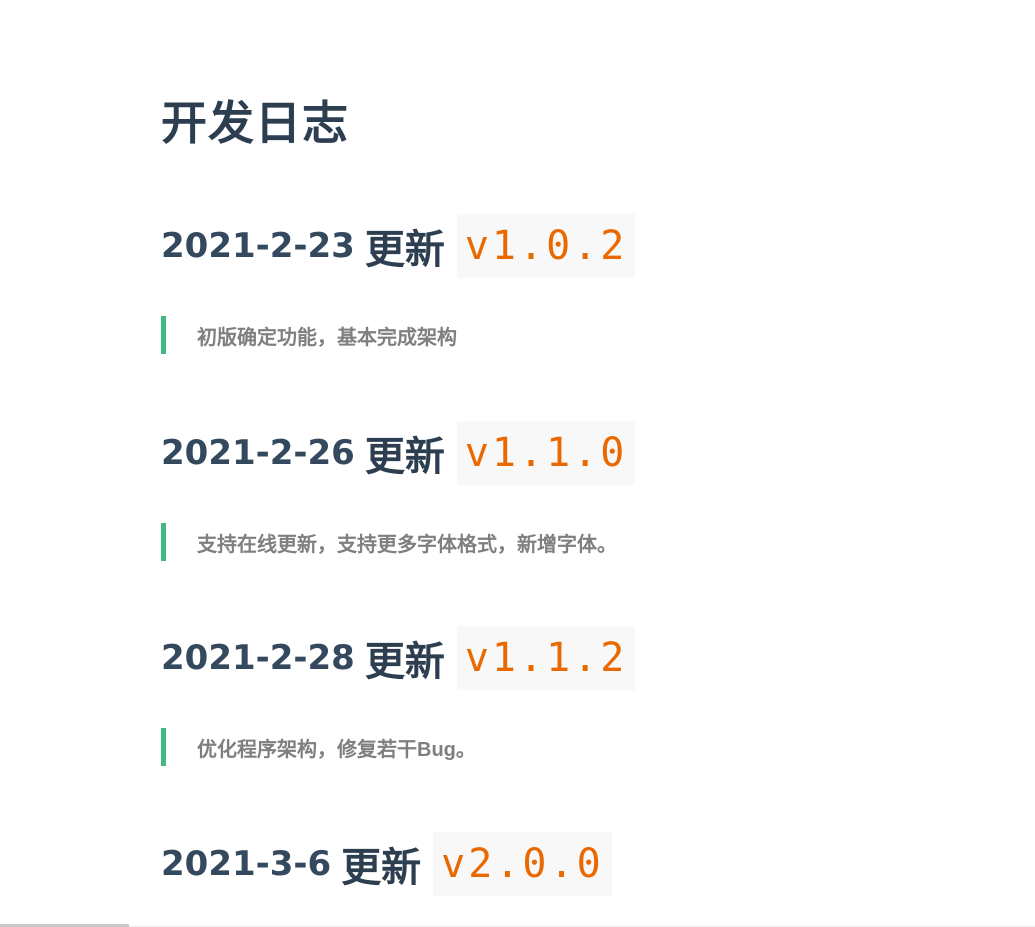  What do you see at coordinates (546, 453) in the screenshot?
I see `version-code: v1.1.0` at bounding box center [546, 453].